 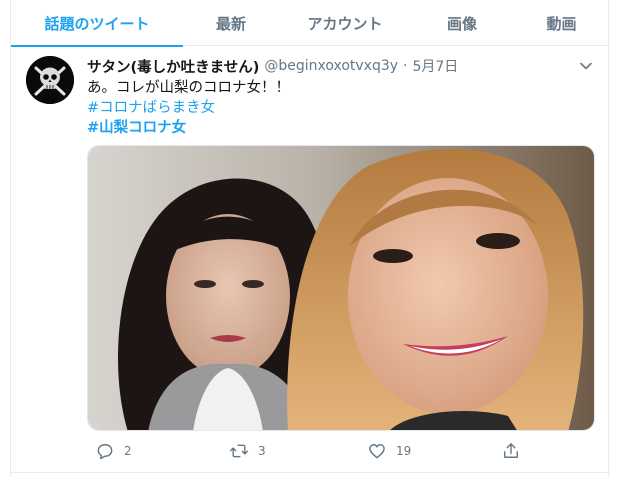 What do you see at coordinates (331, 66) in the screenshot?
I see `user-handle: @beginxoxotvxq3y` at bounding box center [331, 66].